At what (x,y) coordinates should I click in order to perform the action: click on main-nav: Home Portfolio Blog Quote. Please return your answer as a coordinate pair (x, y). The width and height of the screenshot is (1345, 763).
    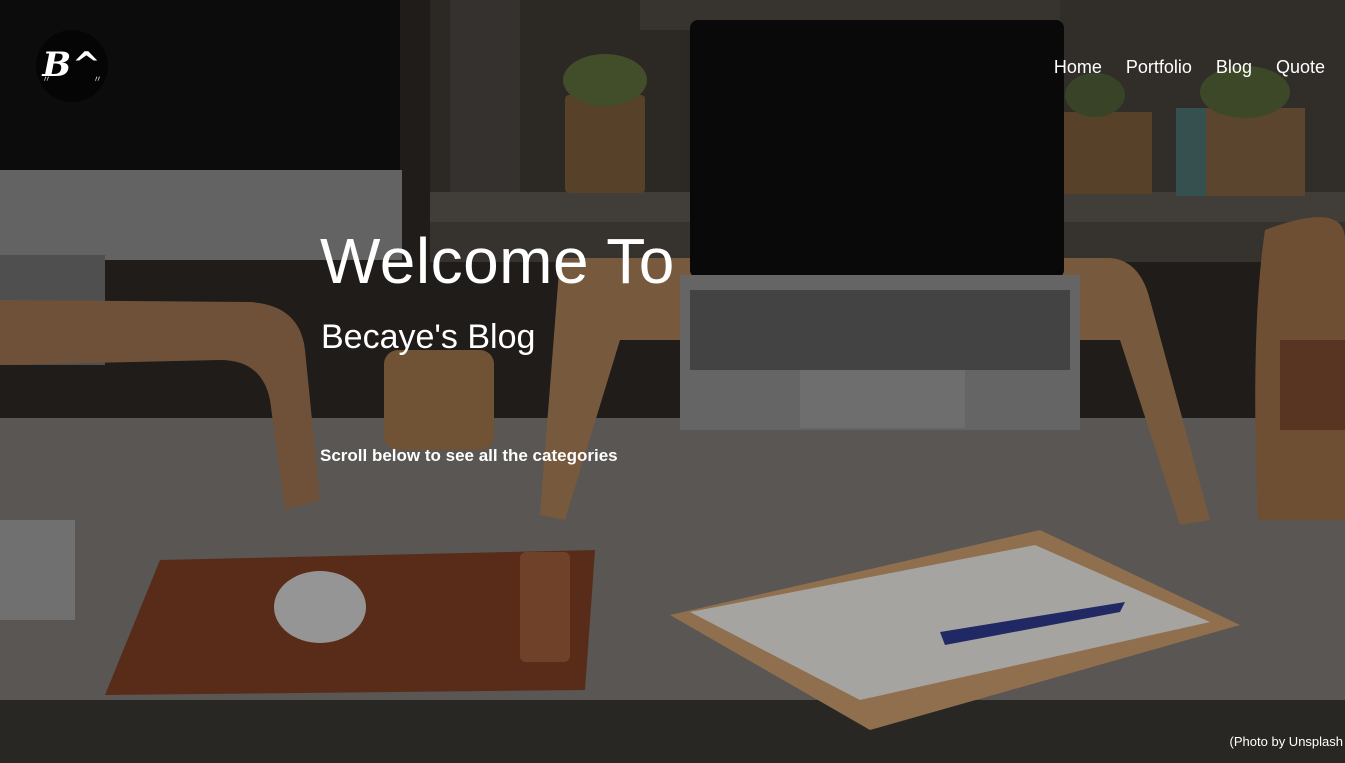
    Looking at the image, I should click on (1189, 67).